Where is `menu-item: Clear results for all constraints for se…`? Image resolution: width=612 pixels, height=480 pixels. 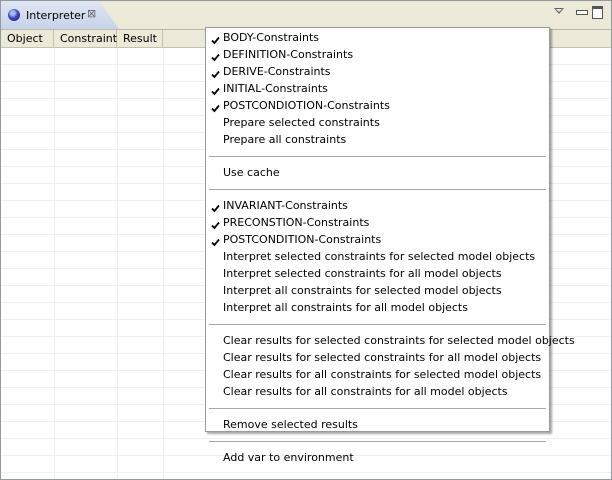
menu-item: Clear results for all constraints for se… is located at coordinates (377, 374).